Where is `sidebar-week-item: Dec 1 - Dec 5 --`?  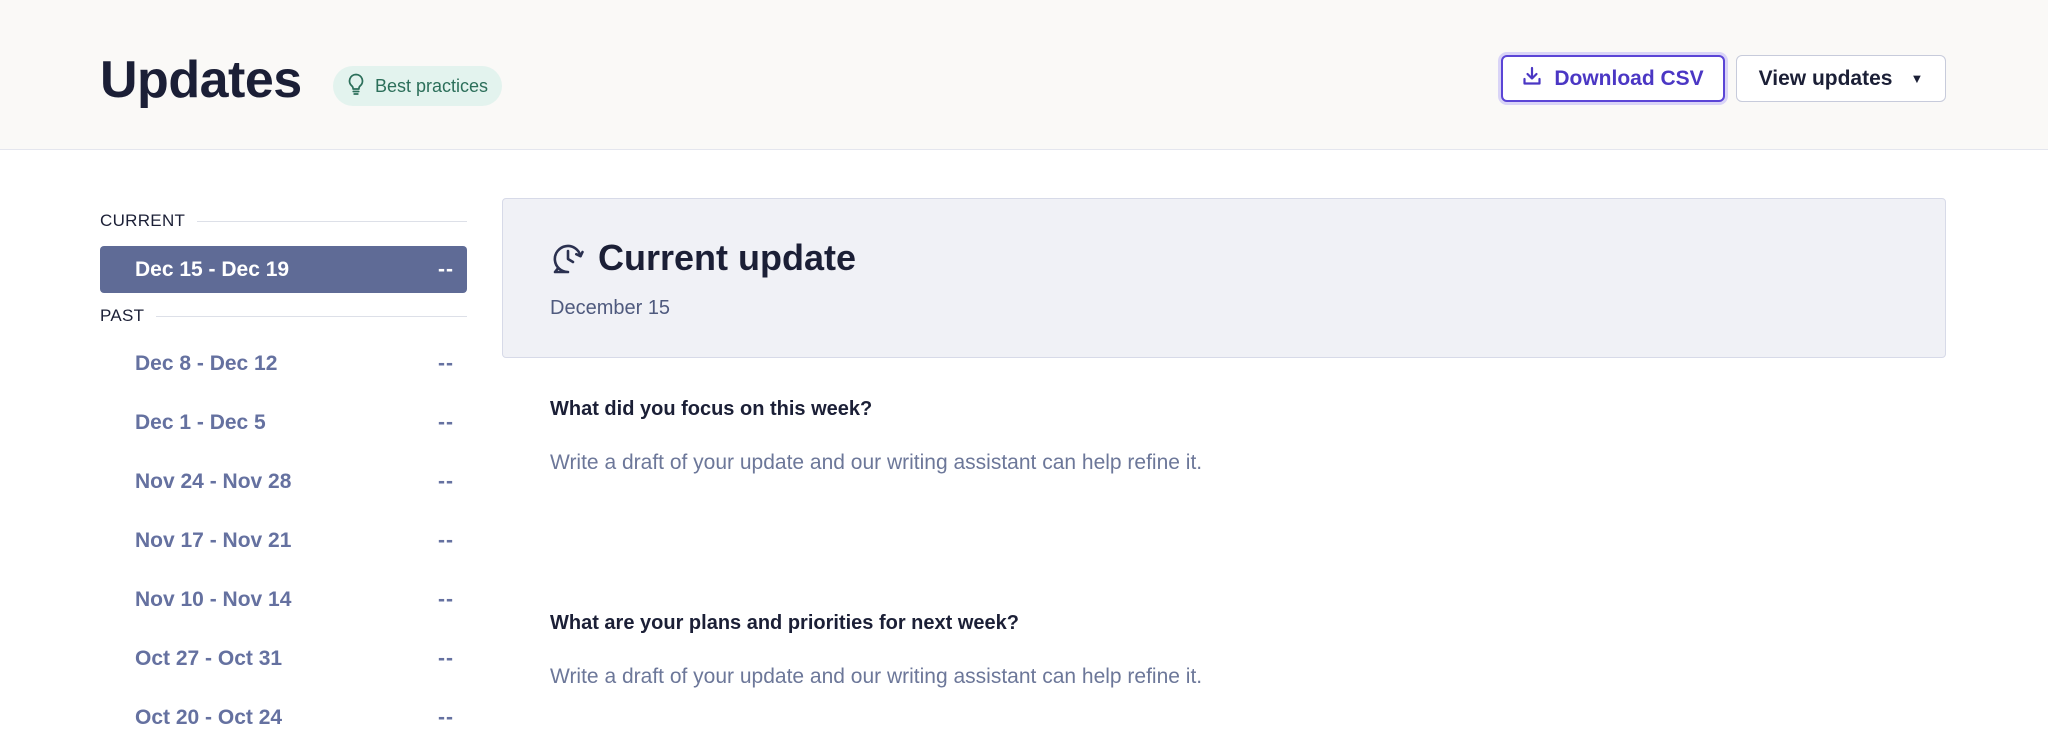
sidebar-week-item: Dec 1 - Dec 5 -- is located at coordinates (283, 422).